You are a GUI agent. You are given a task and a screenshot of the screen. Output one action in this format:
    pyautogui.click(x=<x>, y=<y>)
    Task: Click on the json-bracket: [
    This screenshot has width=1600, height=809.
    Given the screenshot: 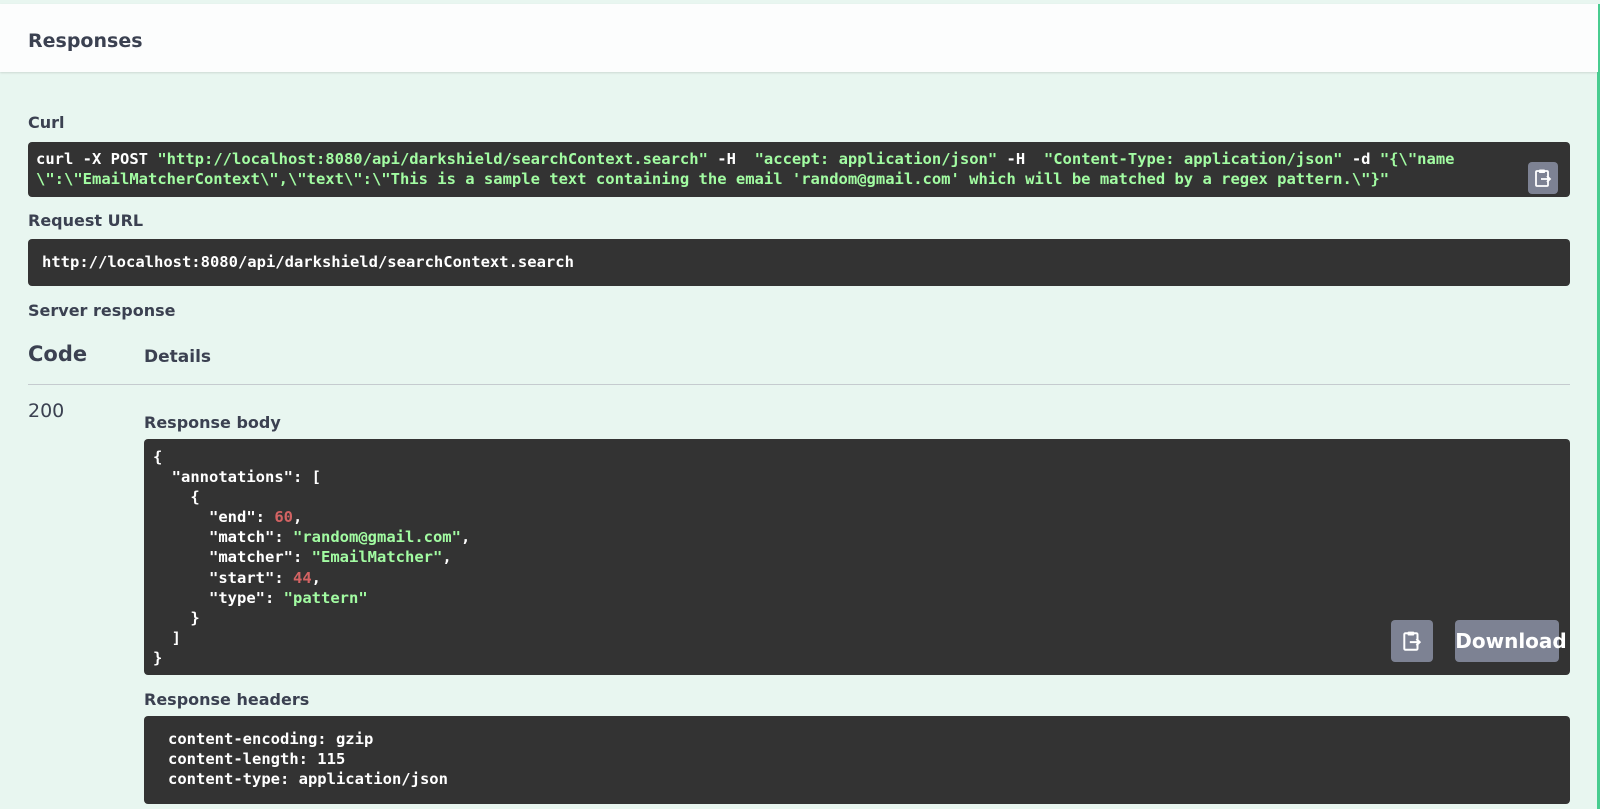 What is the action you would take?
    pyautogui.click(x=316, y=477)
    